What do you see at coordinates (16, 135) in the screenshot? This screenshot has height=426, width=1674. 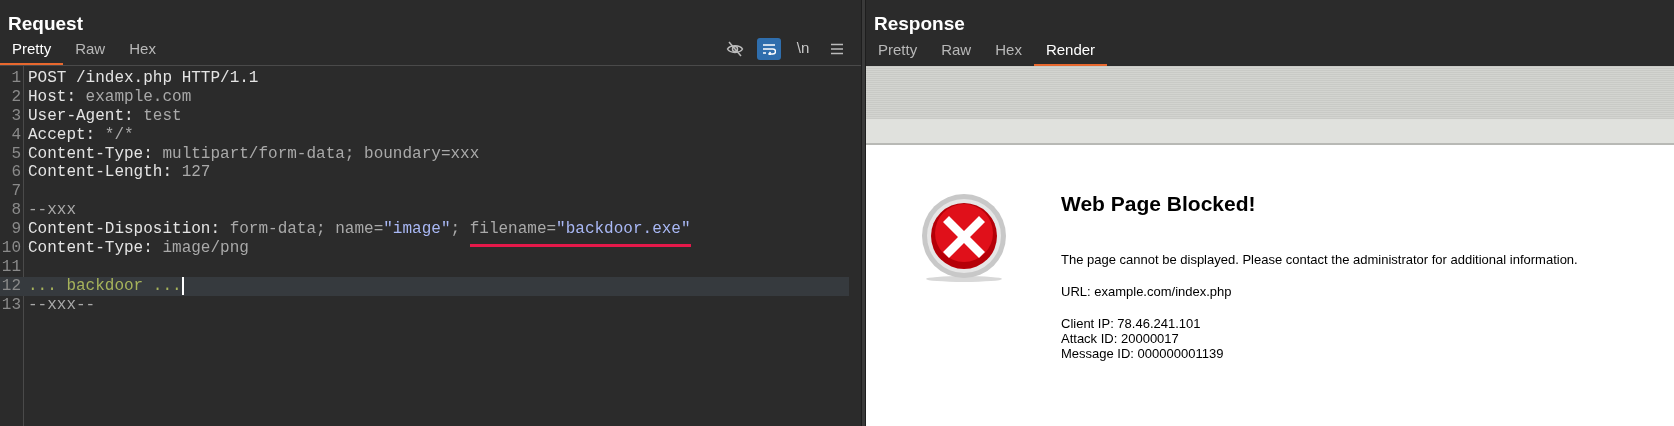 I see `line-number: 4` at bounding box center [16, 135].